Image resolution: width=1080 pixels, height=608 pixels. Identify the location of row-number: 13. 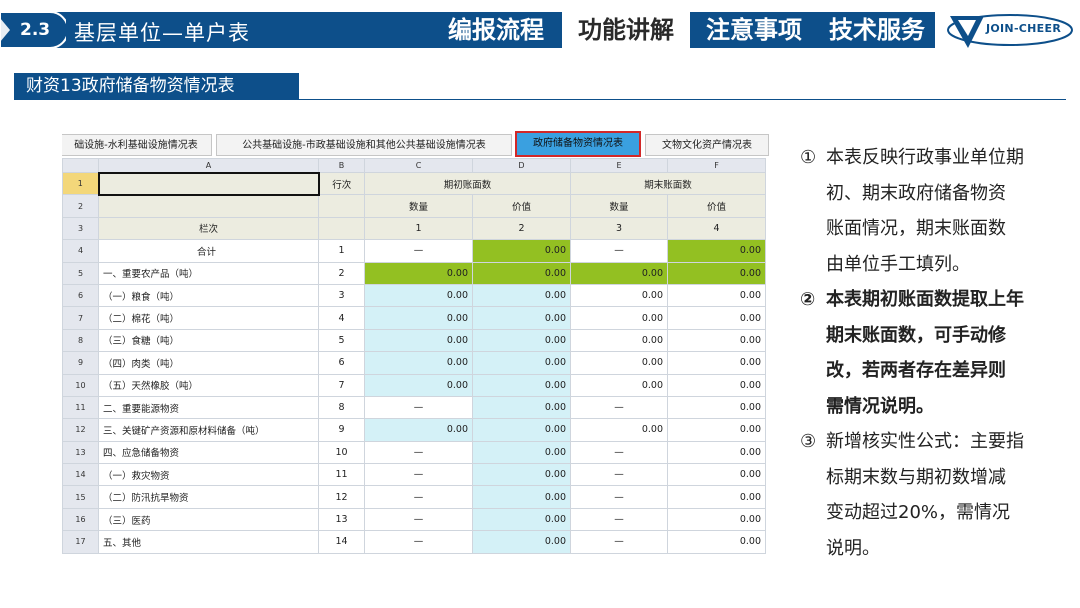
(80, 452).